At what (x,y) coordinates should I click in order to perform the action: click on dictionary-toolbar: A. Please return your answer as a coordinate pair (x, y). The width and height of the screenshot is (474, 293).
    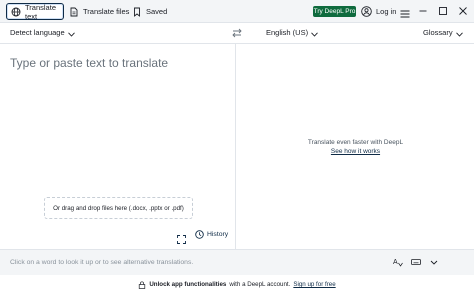
    Looking at the image, I should click on (416, 262).